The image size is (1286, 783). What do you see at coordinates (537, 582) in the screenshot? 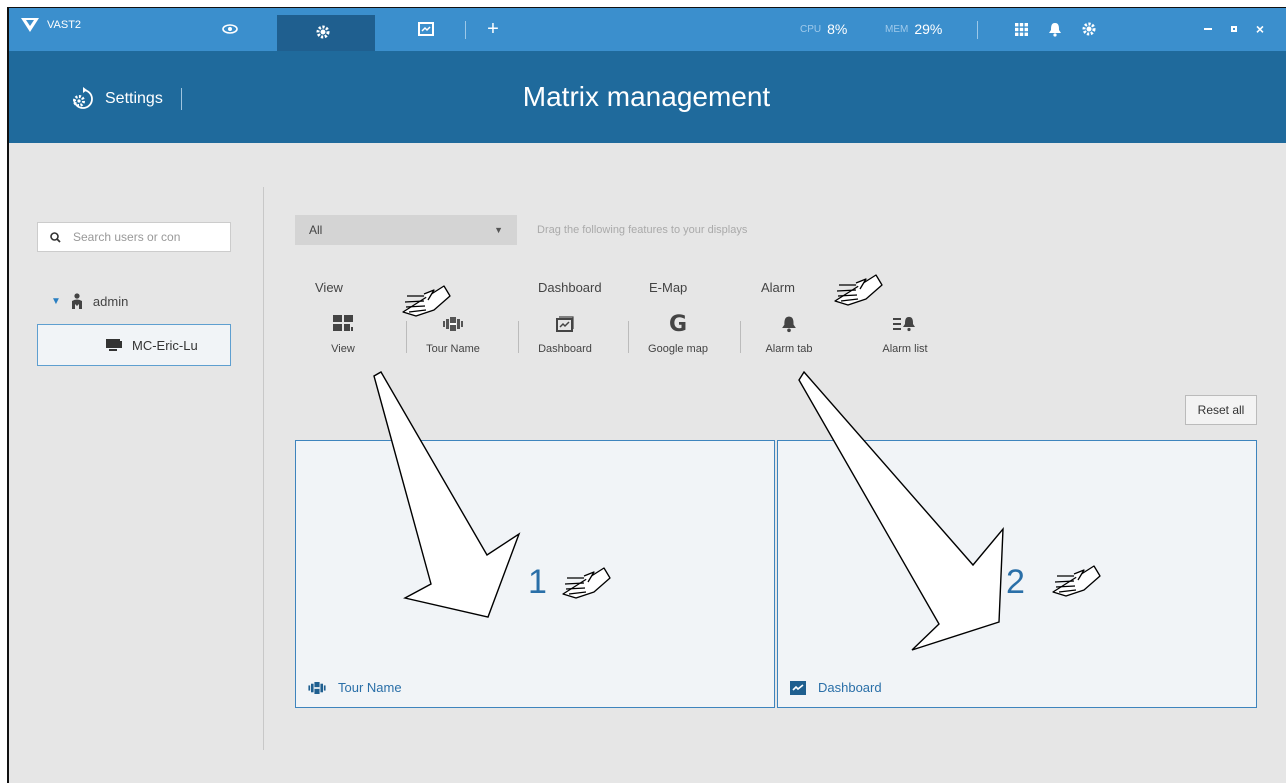
I see `display-number: 1` at bounding box center [537, 582].